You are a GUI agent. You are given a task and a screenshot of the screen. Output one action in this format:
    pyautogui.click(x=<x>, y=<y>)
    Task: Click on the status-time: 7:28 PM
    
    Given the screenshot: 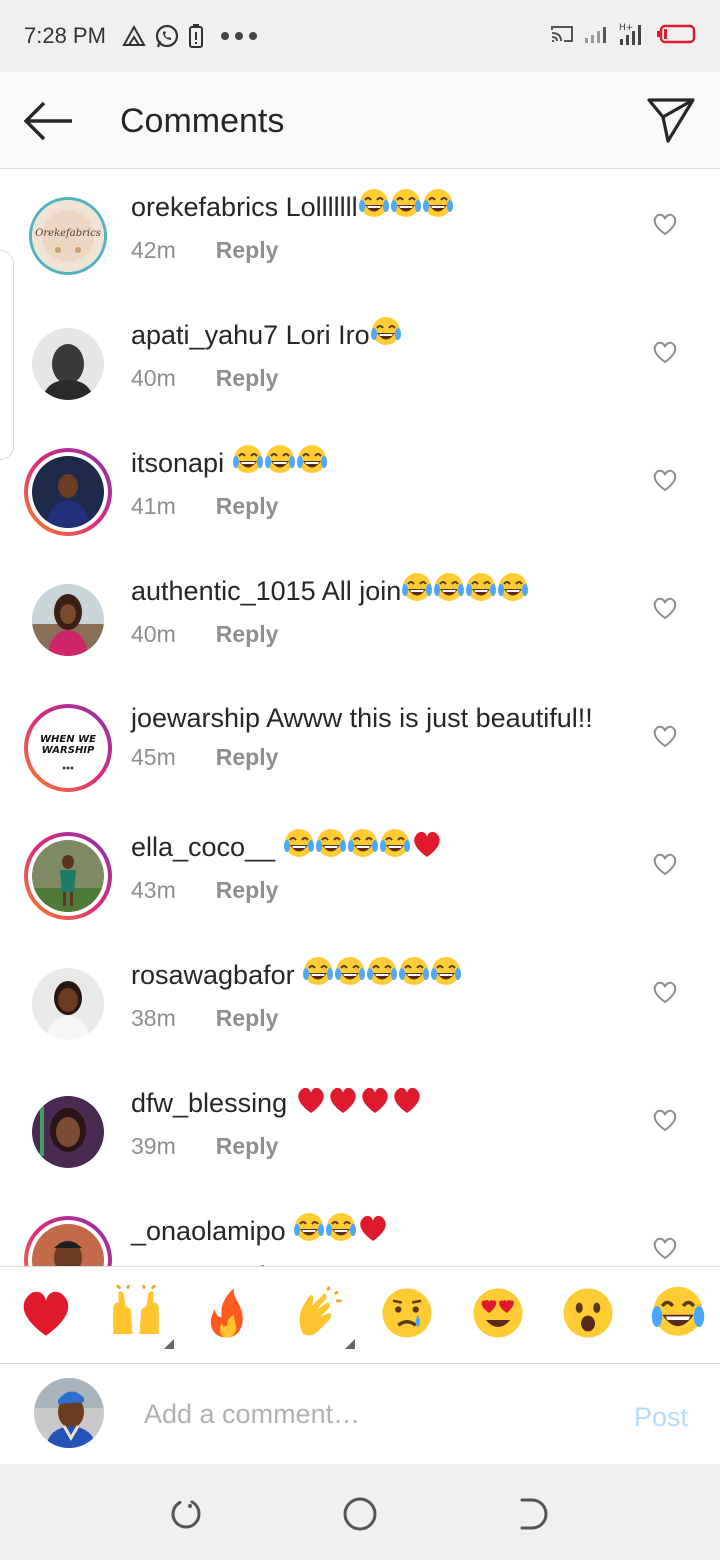 What is the action you would take?
    pyautogui.click(x=65, y=35)
    